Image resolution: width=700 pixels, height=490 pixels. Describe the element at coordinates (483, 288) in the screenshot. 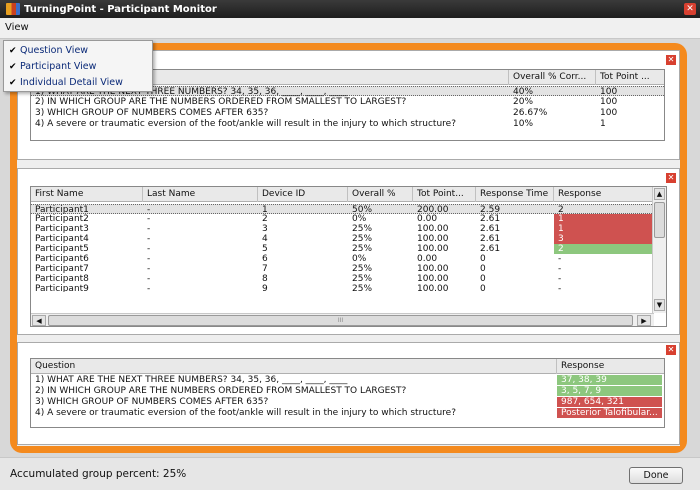

I see `response-time: 0` at that location.